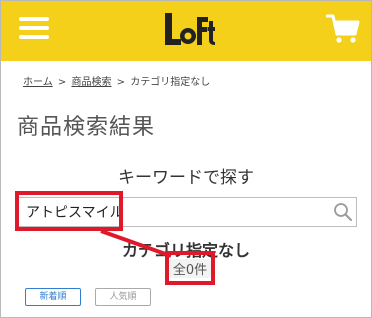 Image resolution: width=372 pixels, height=318 pixels. Describe the element at coordinates (190, 268) in the screenshot. I see `annotation-highlight-count` at that location.